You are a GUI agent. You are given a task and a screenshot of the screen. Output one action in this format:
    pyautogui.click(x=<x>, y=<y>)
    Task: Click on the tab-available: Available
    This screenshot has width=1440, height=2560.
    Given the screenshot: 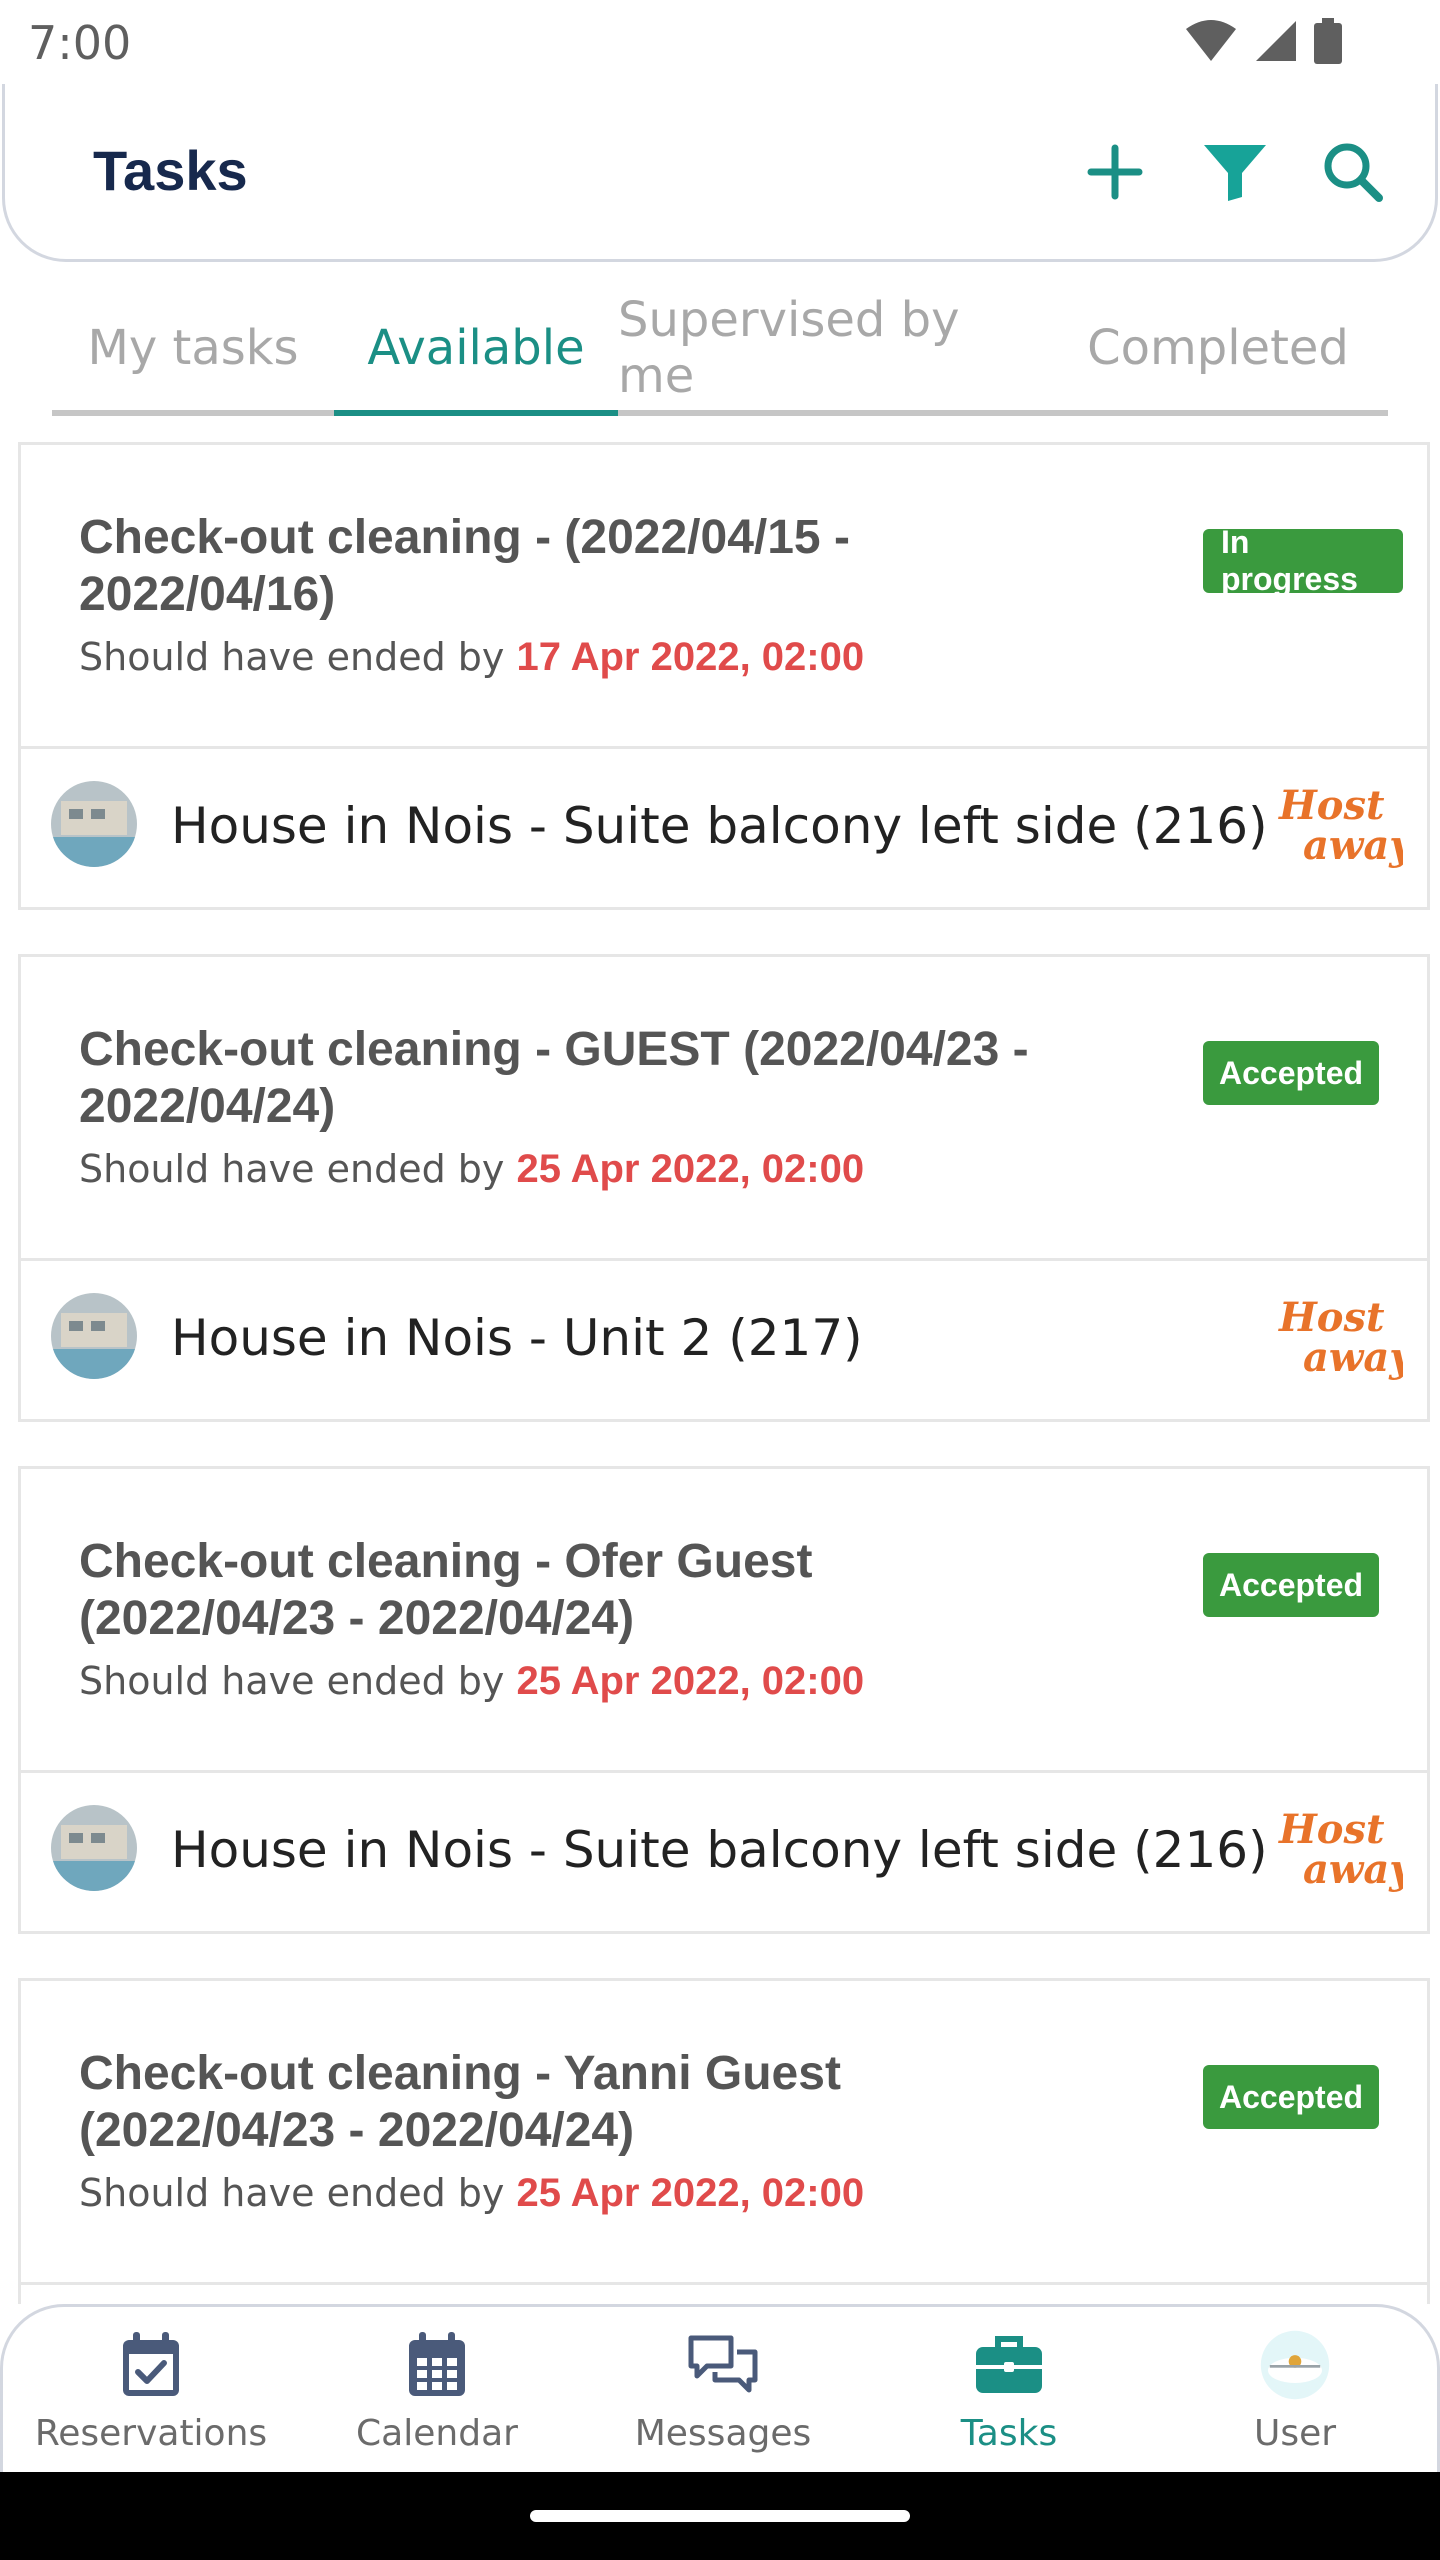 What is the action you would take?
    pyautogui.click(x=476, y=348)
    